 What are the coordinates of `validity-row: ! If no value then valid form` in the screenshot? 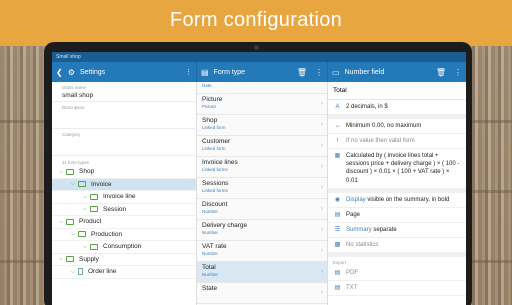 It's located at (397, 142).